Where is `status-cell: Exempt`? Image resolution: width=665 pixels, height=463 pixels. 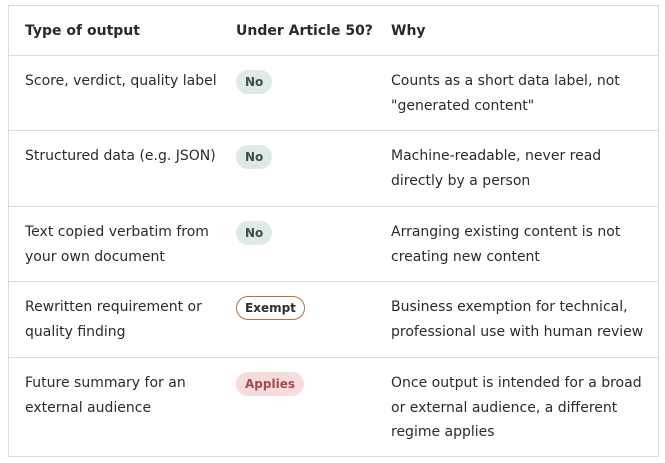 status-cell: Exempt is located at coordinates (306, 308).